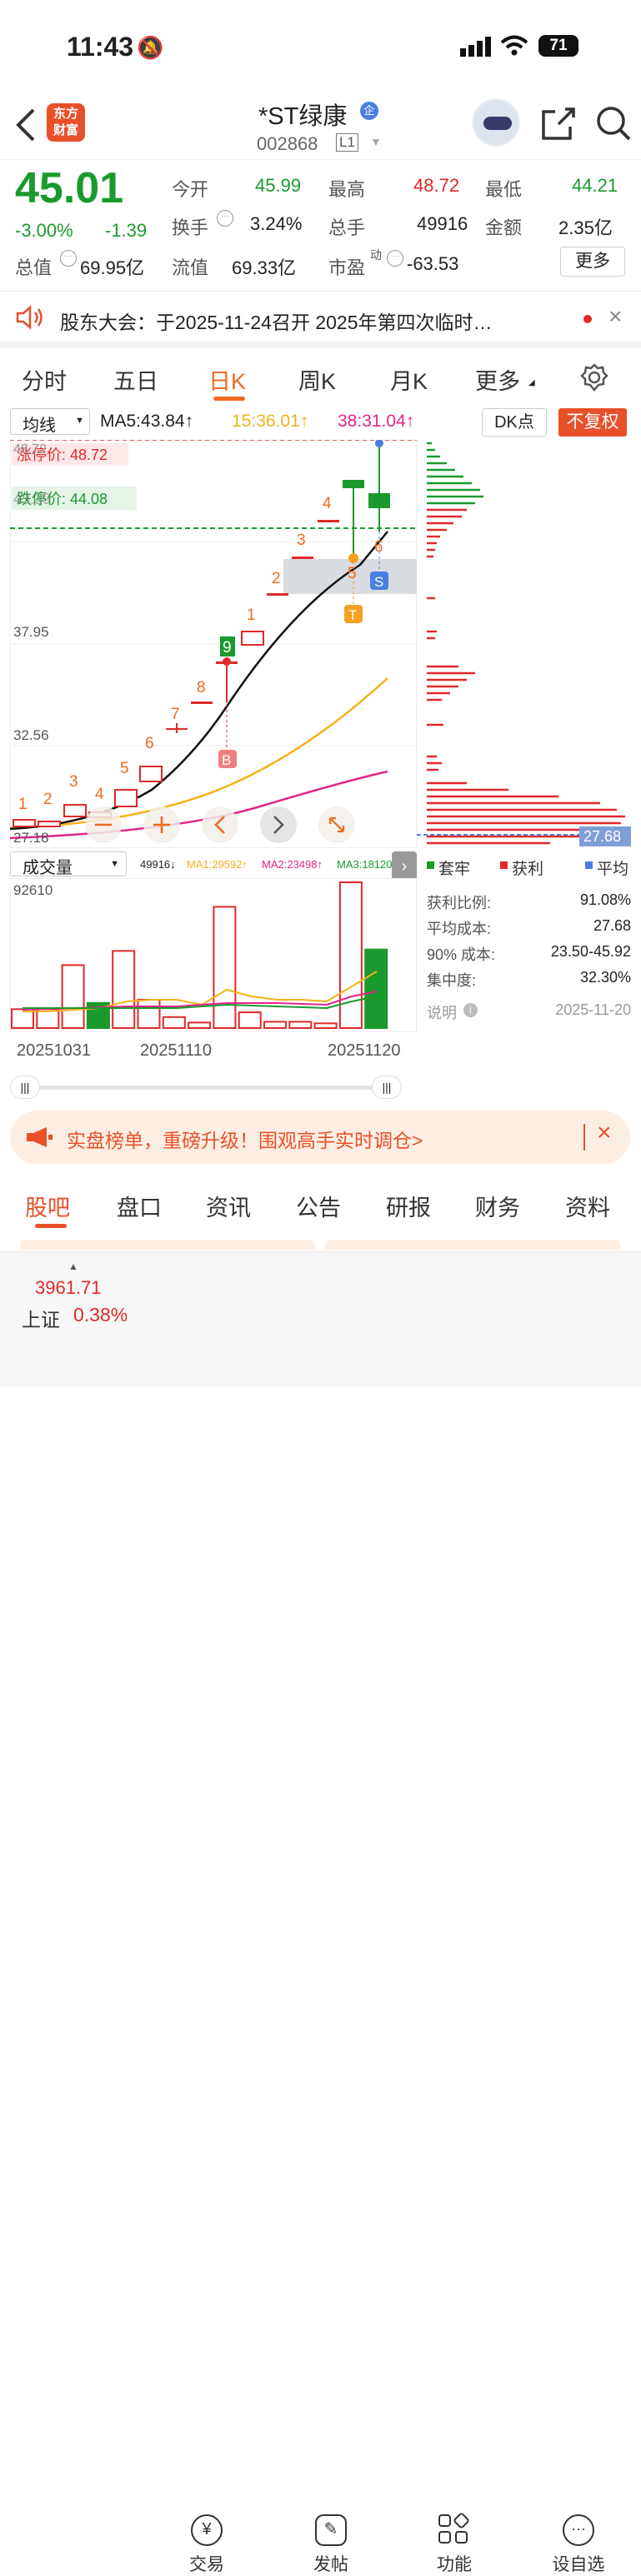 Image resolution: width=641 pixels, height=2576 pixels. What do you see at coordinates (602, 836) in the screenshot?
I see `avg-cost-label: 27.68` at bounding box center [602, 836].